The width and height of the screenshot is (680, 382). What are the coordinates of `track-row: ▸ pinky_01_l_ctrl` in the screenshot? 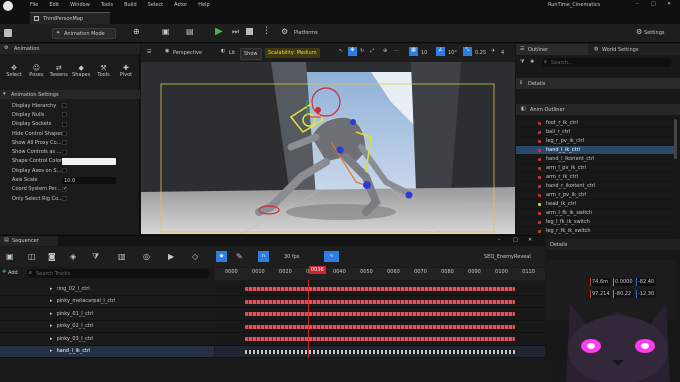 It's located at (107, 314).